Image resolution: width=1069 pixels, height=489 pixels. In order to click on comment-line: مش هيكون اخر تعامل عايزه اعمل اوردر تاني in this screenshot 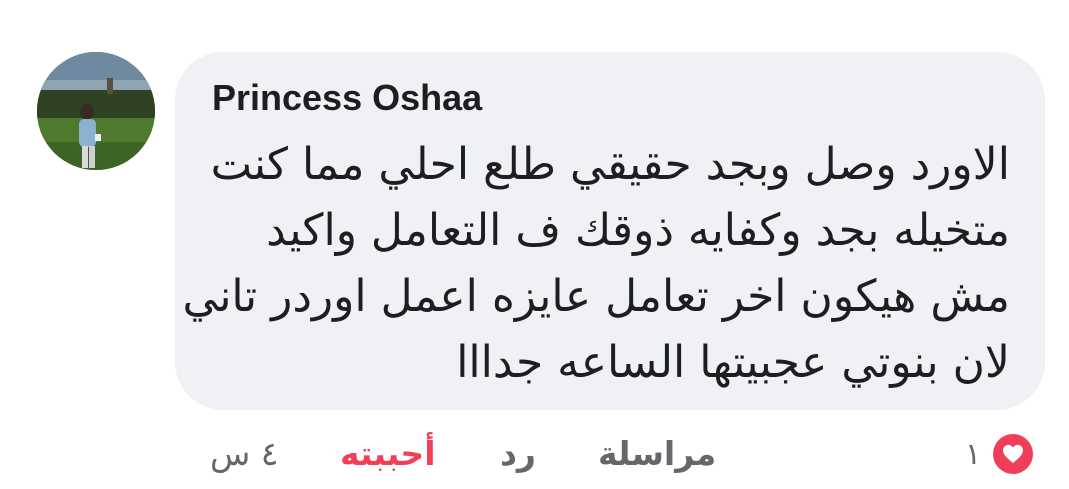, I will do `click(596, 296)`.